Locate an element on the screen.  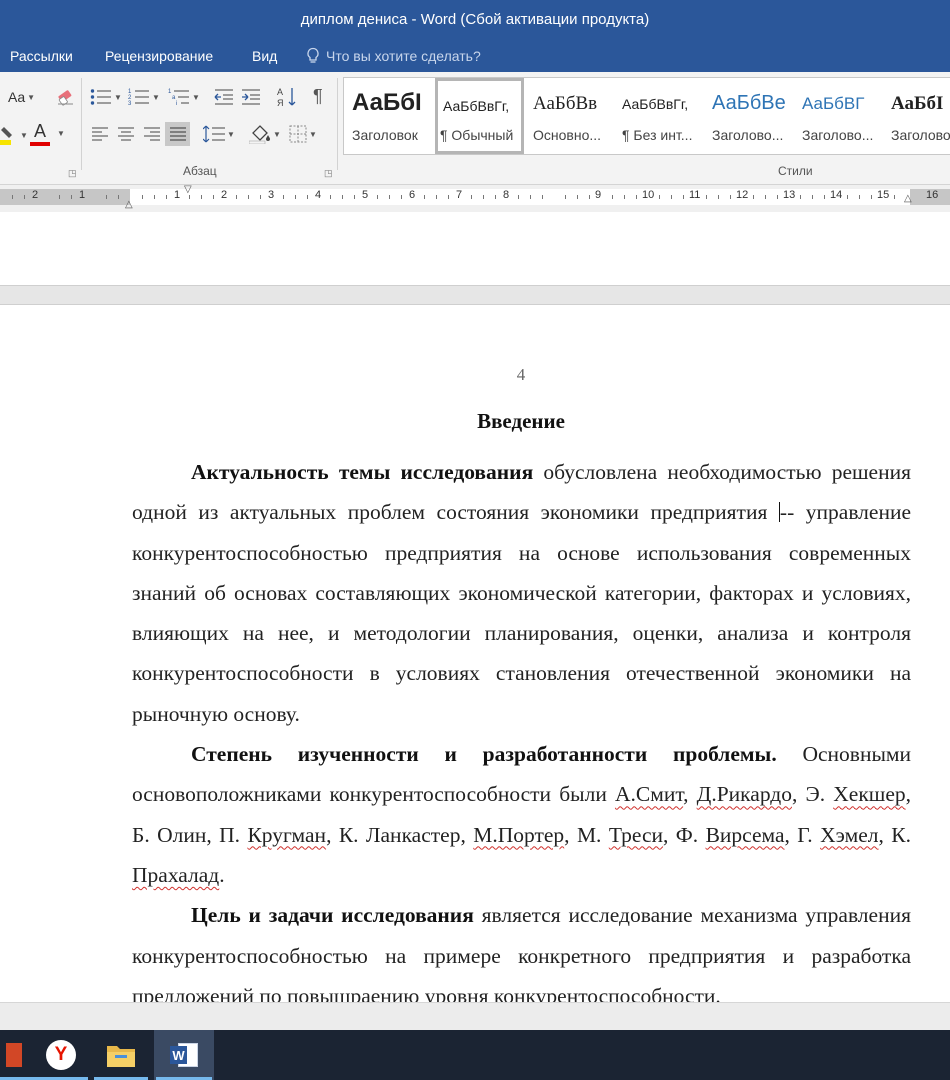
styles-group-label: Стили is located at coordinates (795, 171).